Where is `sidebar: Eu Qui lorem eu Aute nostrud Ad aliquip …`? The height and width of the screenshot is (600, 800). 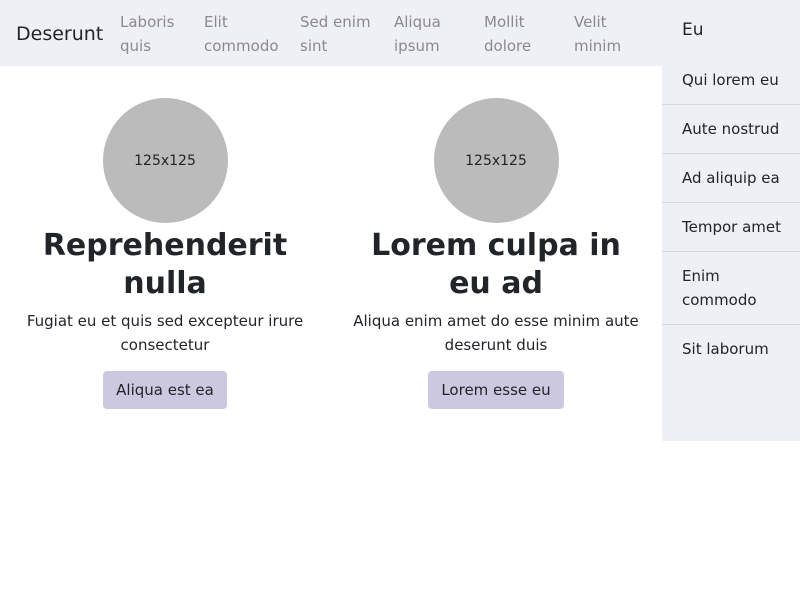
sidebar: Eu Qui lorem eu Aute nostrud Ad aliquip … is located at coordinates (731, 220).